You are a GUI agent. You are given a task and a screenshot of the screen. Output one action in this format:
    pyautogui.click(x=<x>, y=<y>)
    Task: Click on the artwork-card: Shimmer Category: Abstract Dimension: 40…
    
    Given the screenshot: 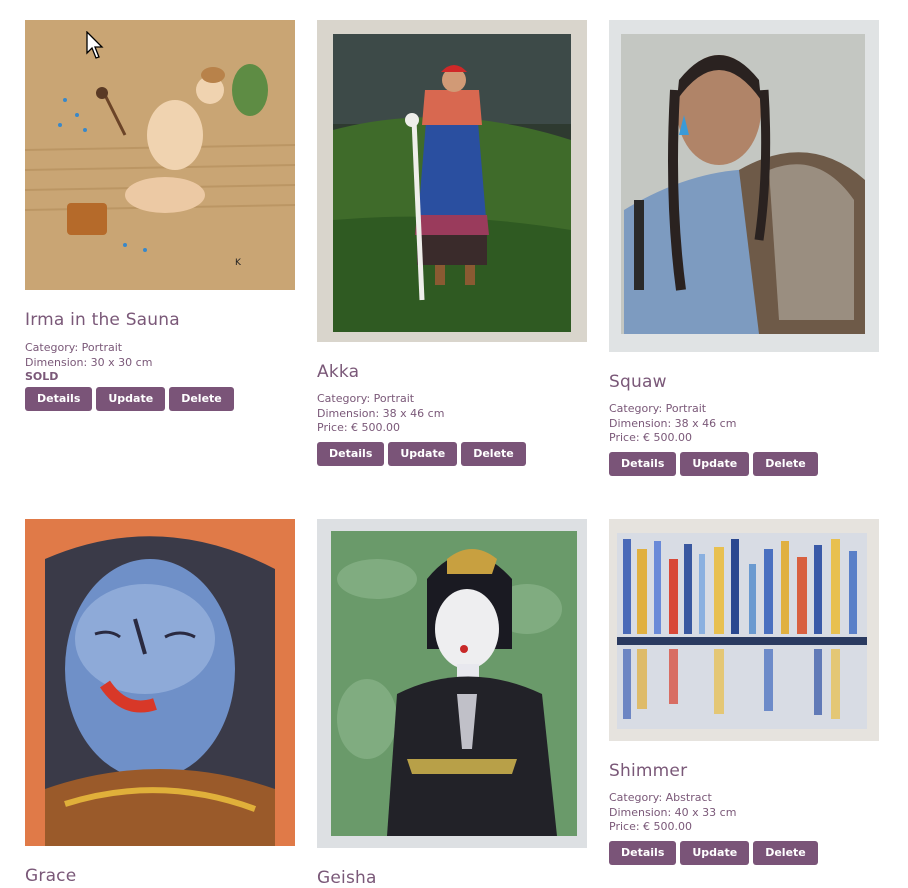 What is the action you would take?
    pyautogui.click(x=744, y=692)
    